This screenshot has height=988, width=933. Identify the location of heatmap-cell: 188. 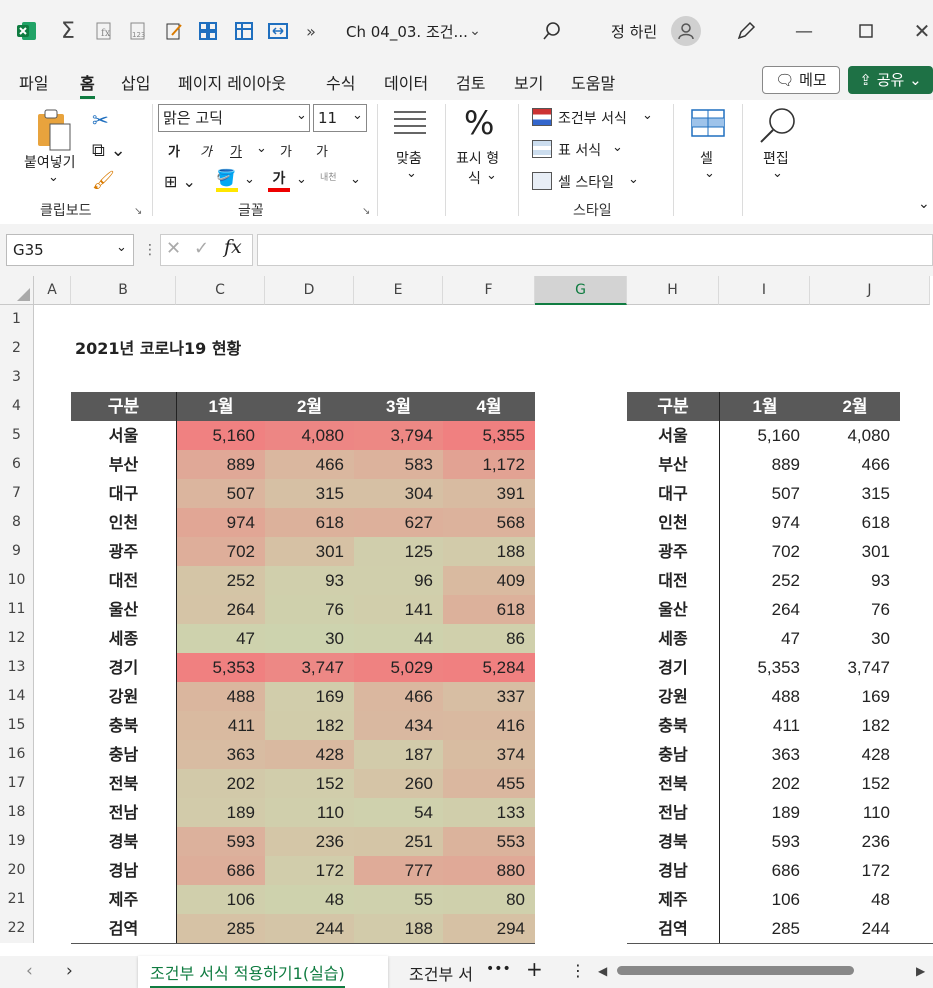
(398, 928).